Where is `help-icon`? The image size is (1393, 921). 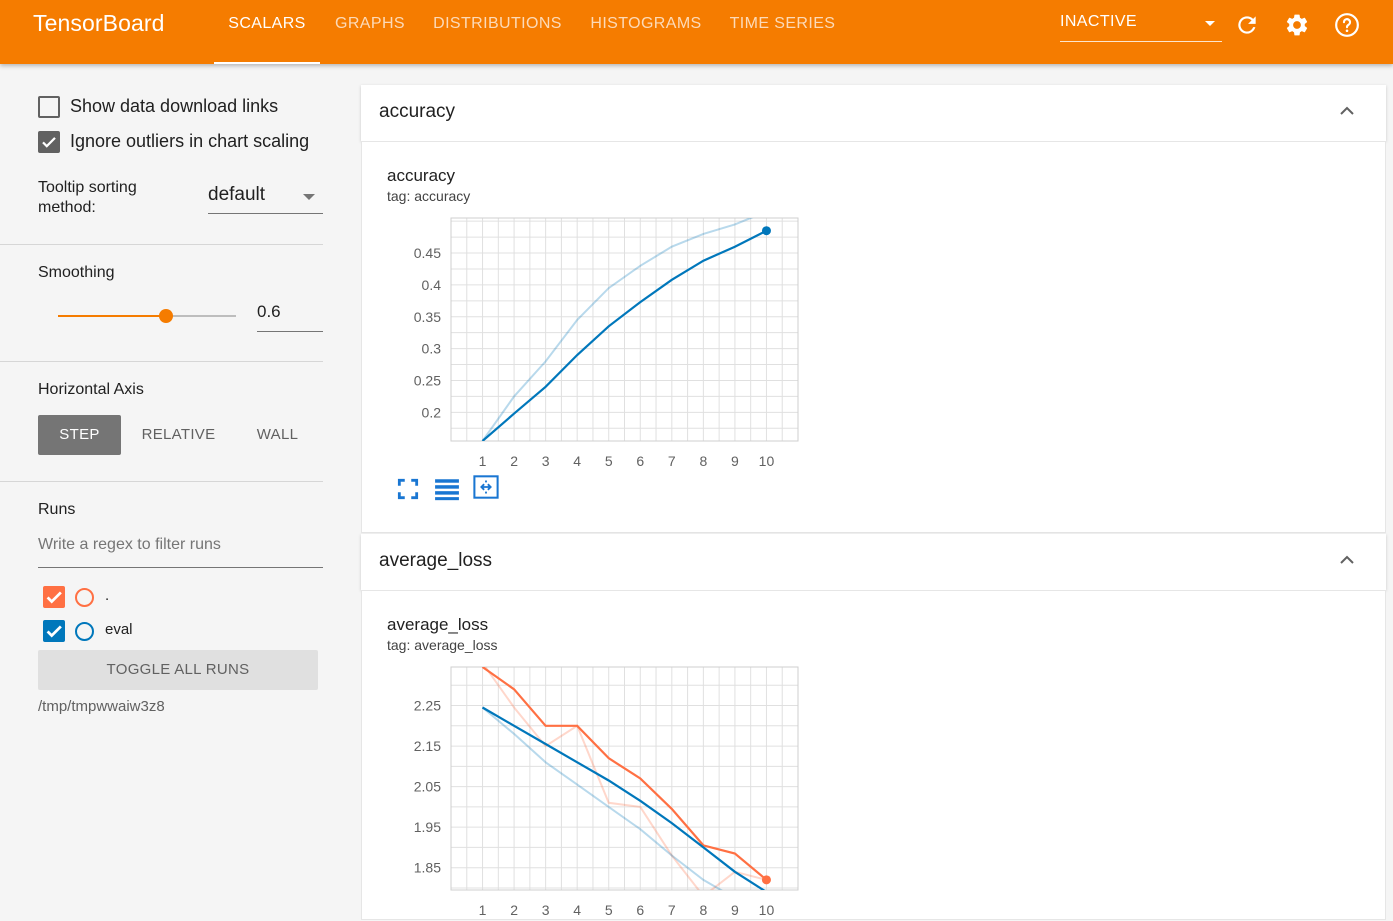
help-icon is located at coordinates (1347, 25).